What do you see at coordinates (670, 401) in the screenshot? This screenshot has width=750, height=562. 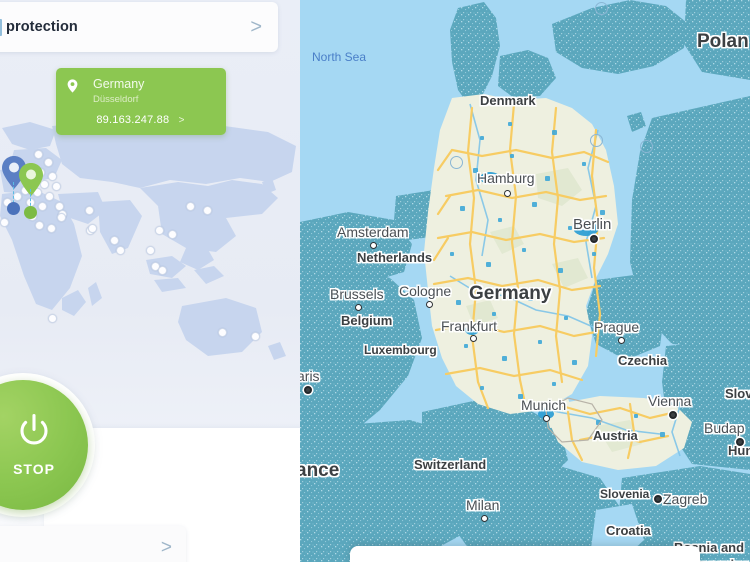 I see `map-label-vienna: Vienna` at bounding box center [670, 401].